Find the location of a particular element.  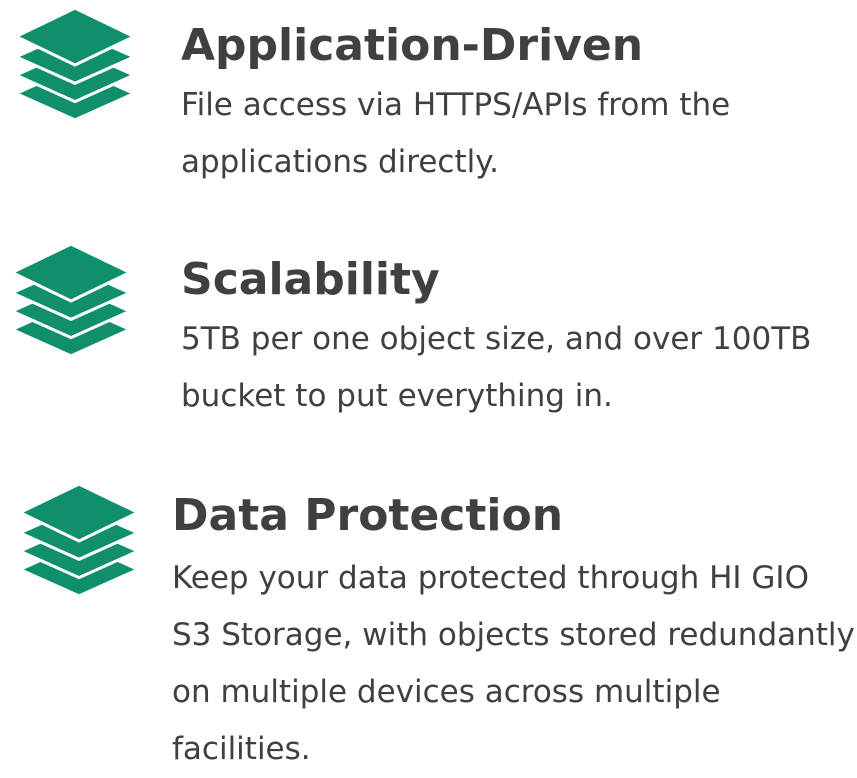

feature-title: Application-Driven is located at coordinates (412, 45).